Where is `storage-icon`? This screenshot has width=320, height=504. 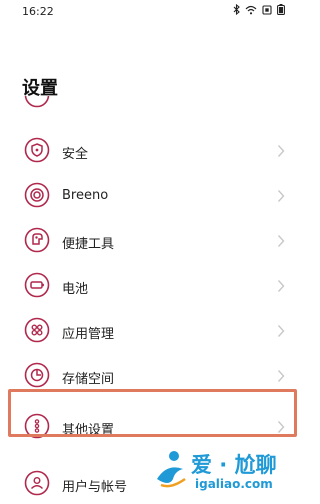 storage-icon is located at coordinates (37, 375).